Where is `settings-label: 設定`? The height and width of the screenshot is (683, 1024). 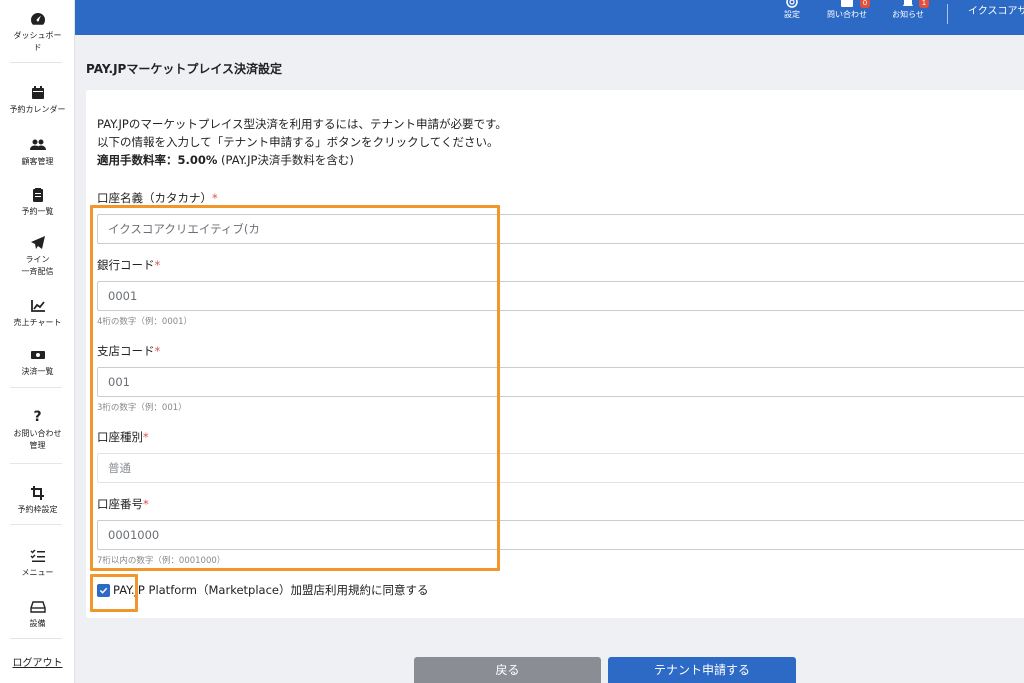 settings-label: 設定 is located at coordinates (792, 14).